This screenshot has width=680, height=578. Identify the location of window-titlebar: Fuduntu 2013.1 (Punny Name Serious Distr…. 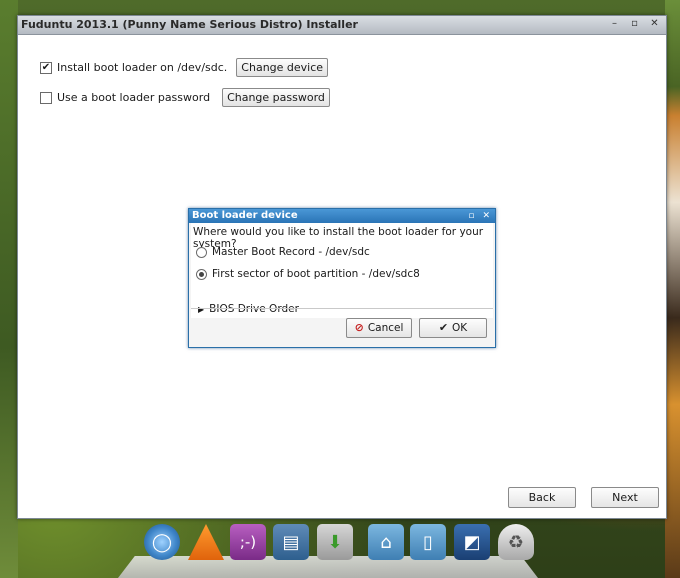
(342, 25).